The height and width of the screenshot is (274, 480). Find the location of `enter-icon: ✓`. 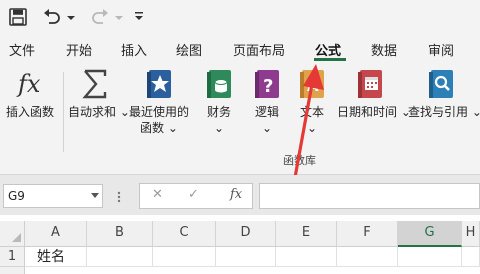

enter-icon: ✓ is located at coordinates (193, 194).